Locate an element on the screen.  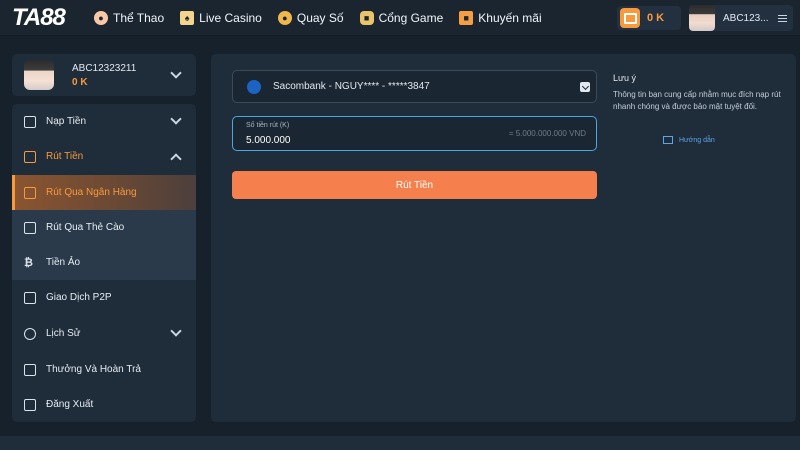
nav-item-live-casino: ♠ Live Casino is located at coordinates (221, 18).